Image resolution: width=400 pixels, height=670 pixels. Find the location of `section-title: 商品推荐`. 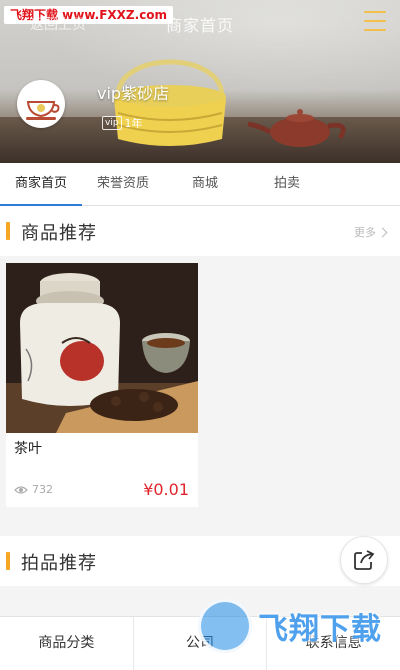

section-title: 商品推荐 is located at coordinates (59, 233).